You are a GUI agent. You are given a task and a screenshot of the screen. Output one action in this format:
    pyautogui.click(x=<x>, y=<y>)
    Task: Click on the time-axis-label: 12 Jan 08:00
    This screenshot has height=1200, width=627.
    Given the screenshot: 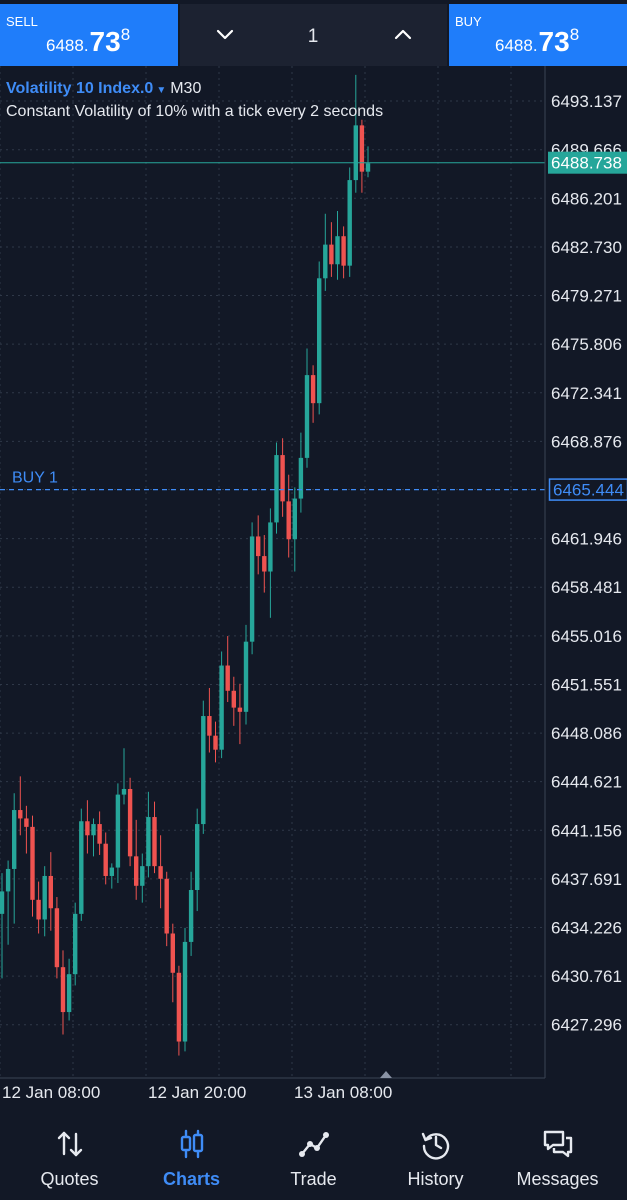 What is the action you would take?
    pyautogui.click(x=51, y=1092)
    